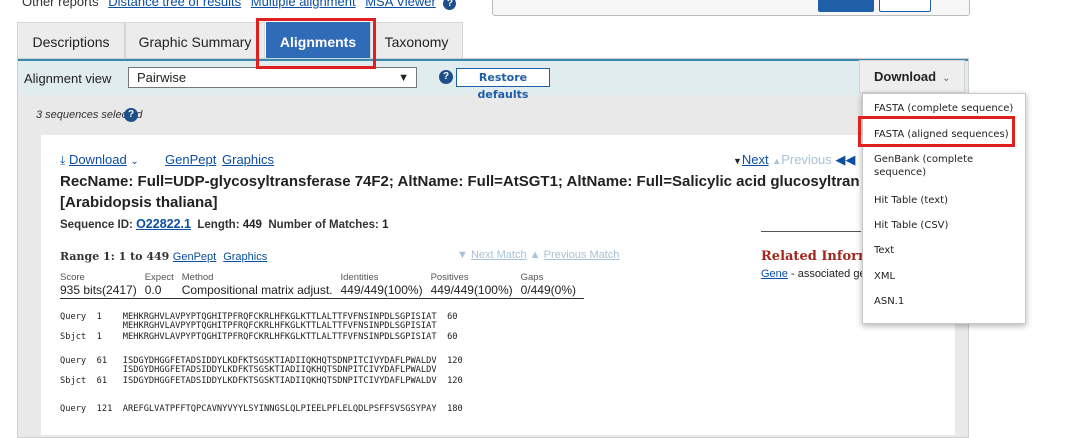  What do you see at coordinates (190, 159) in the screenshot?
I see `genpept-link: GenPept` at bounding box center [190, 159].